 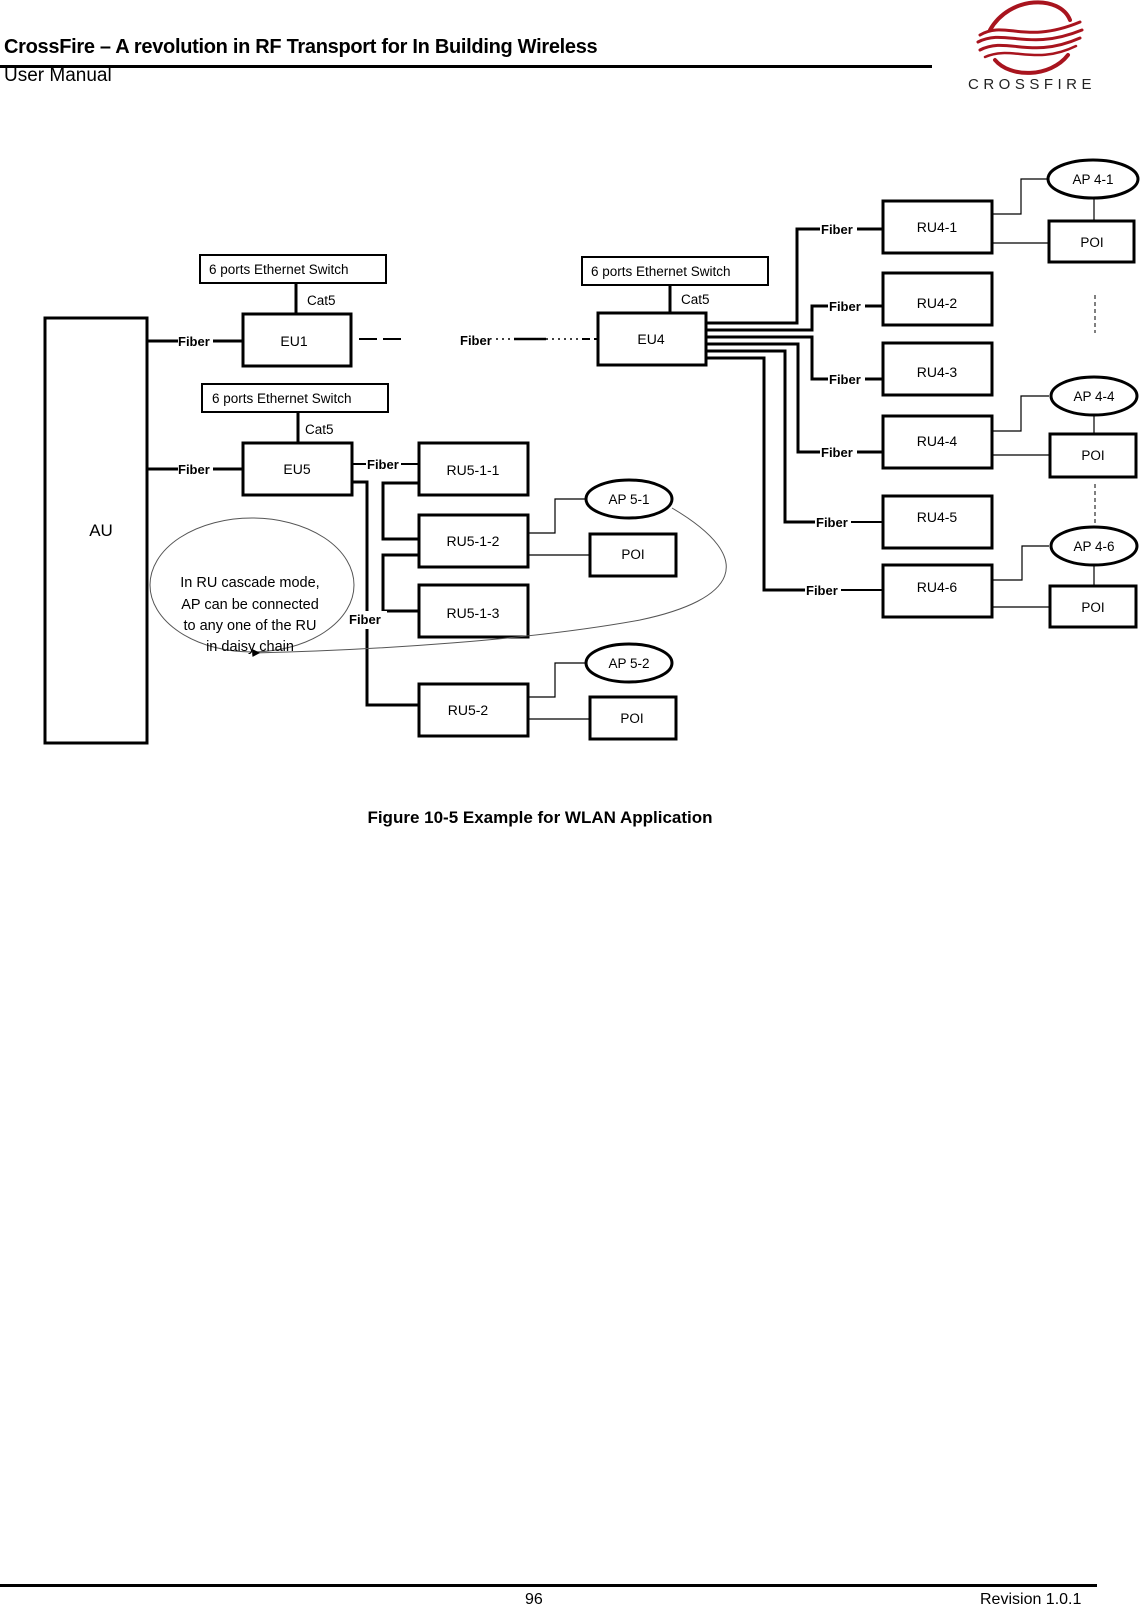 I want to click on note-line: to any one of the RU, so click(x=250, y=626).